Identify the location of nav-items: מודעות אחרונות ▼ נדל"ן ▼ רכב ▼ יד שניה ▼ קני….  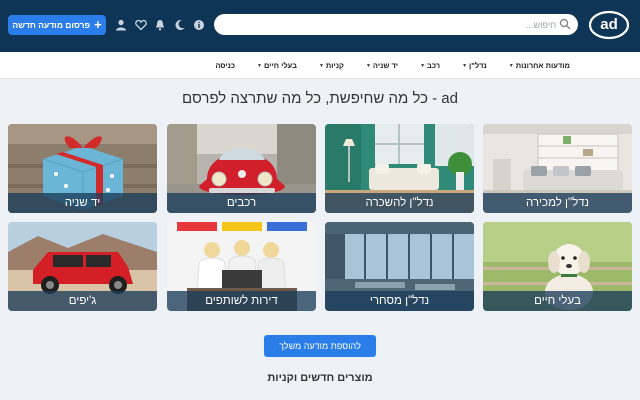
(392, 65).